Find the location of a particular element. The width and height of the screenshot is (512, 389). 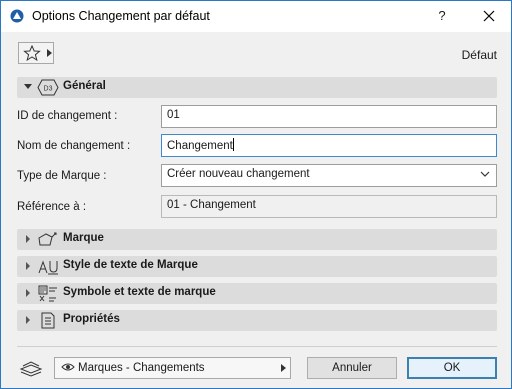

change-id-value: 01 is located at coordinates (173, 115).